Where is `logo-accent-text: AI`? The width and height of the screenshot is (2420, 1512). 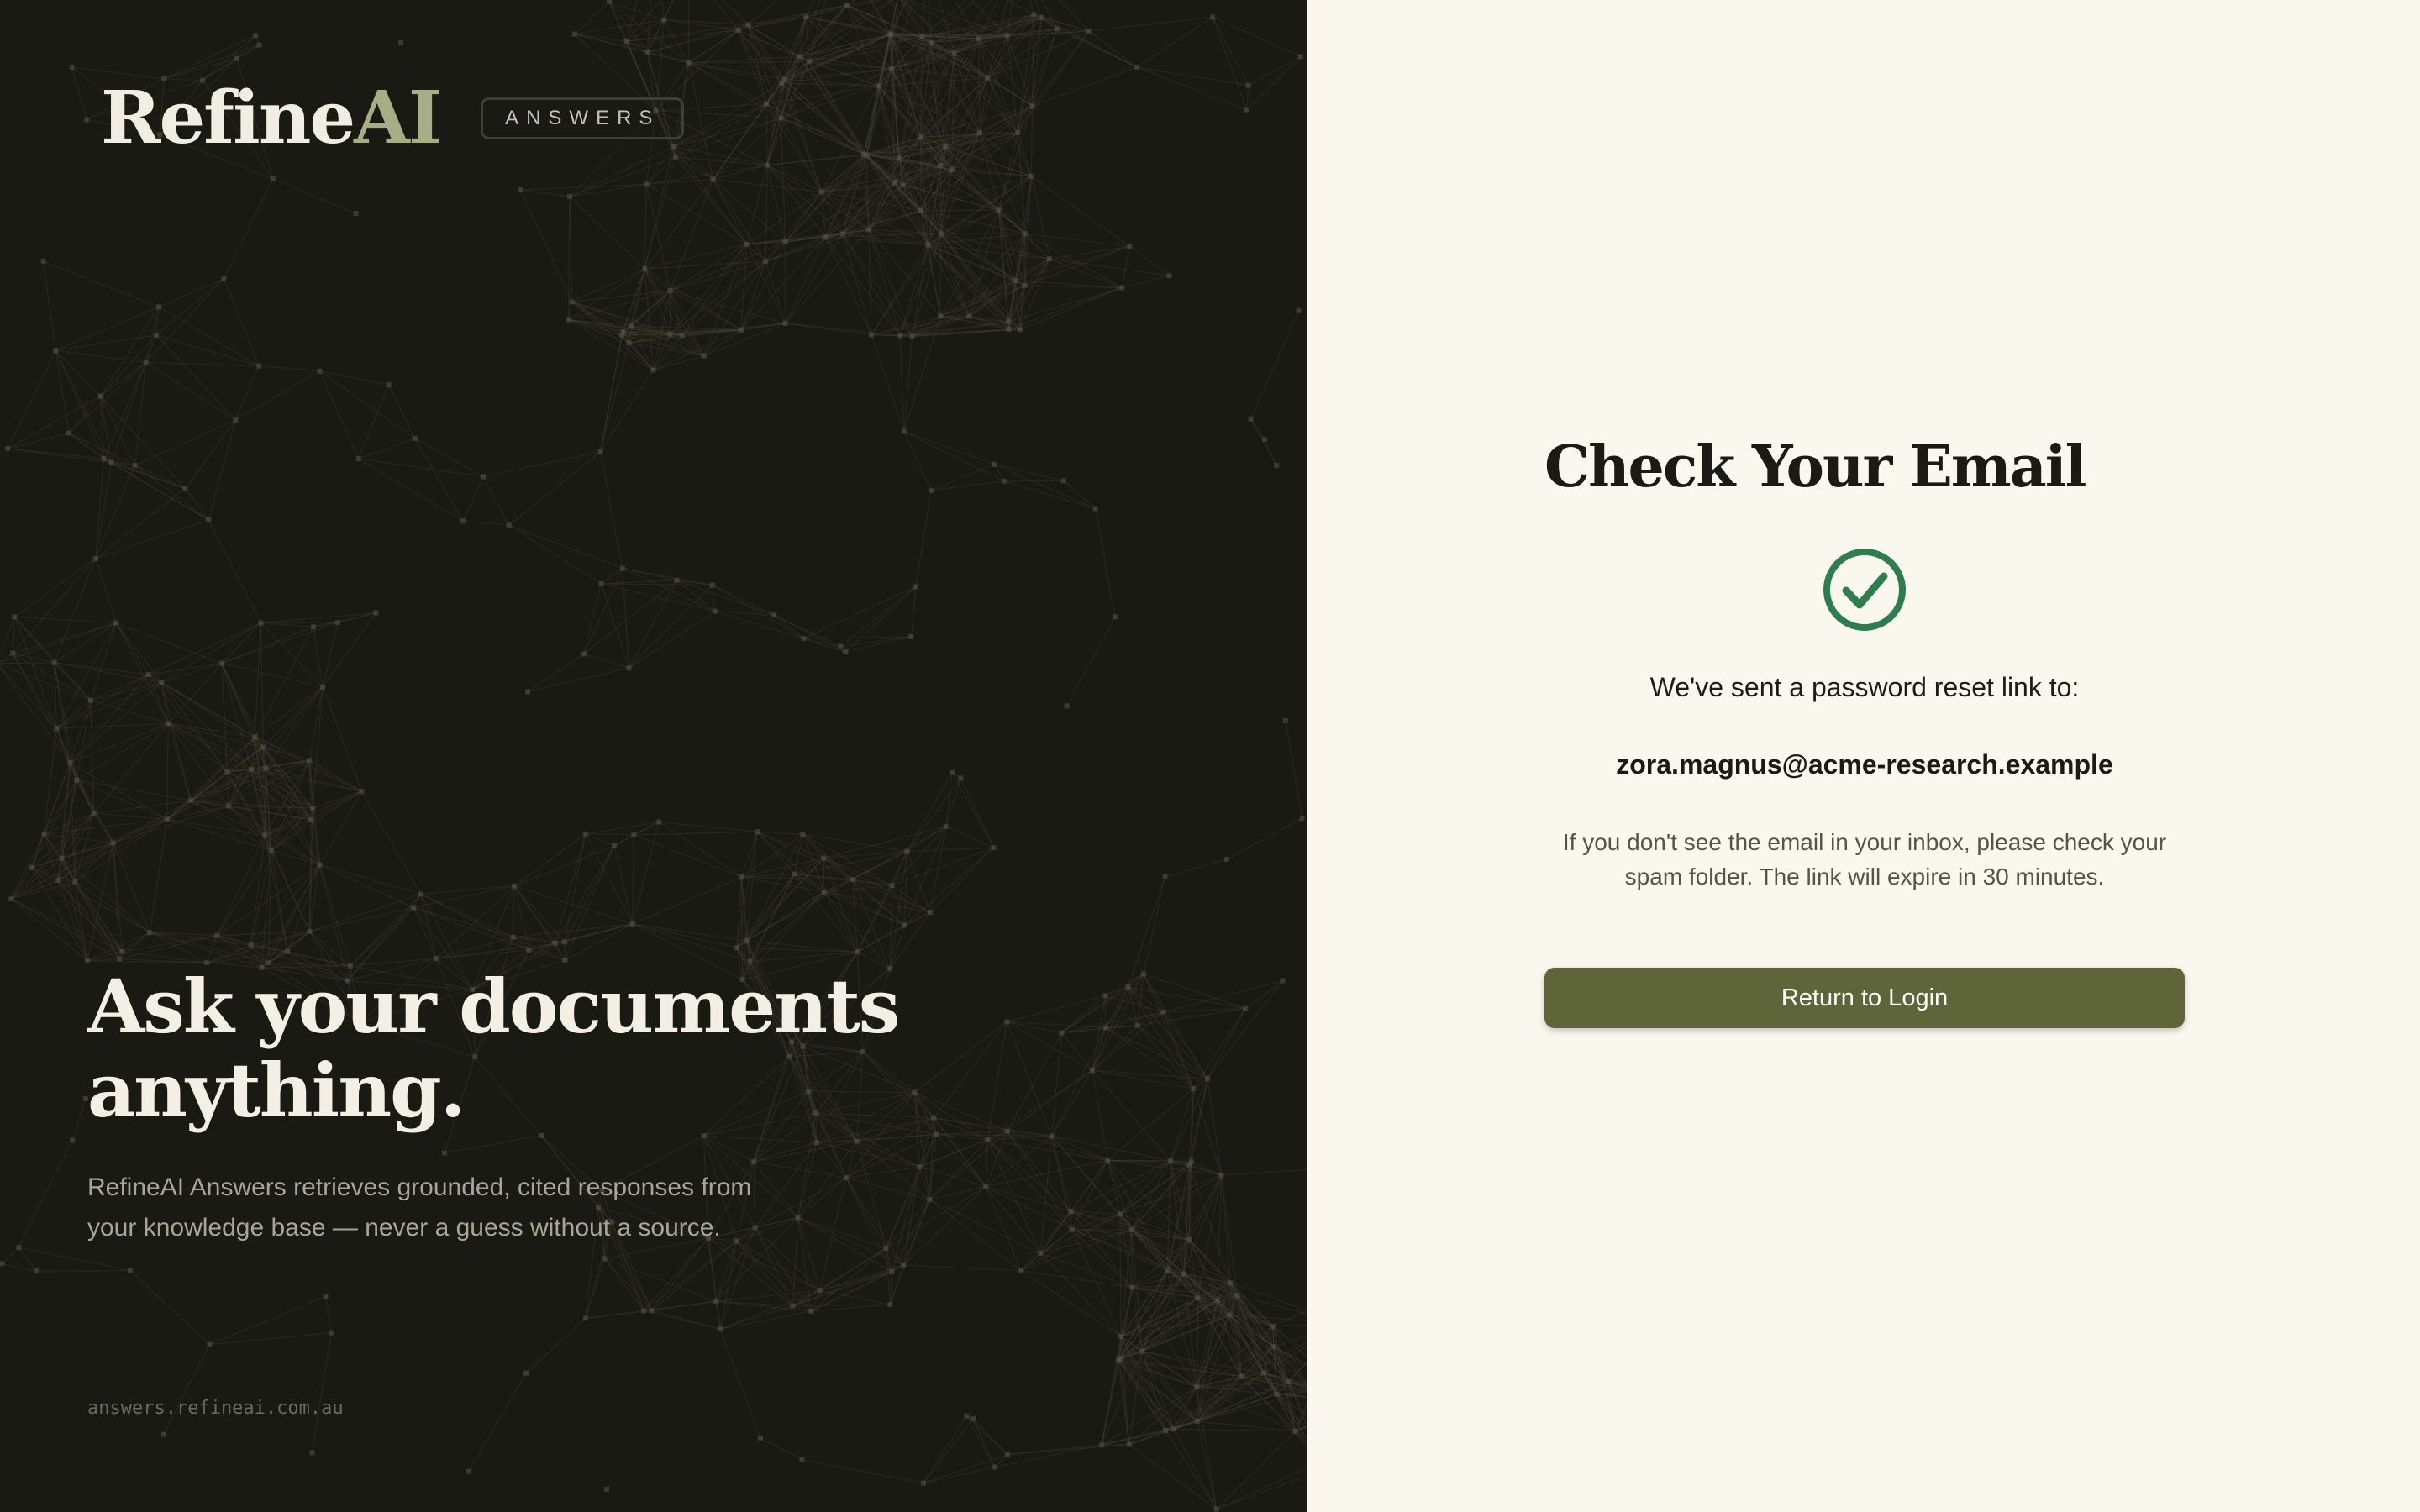 logo-accent-text: AI is located at coordinates (398, 118).